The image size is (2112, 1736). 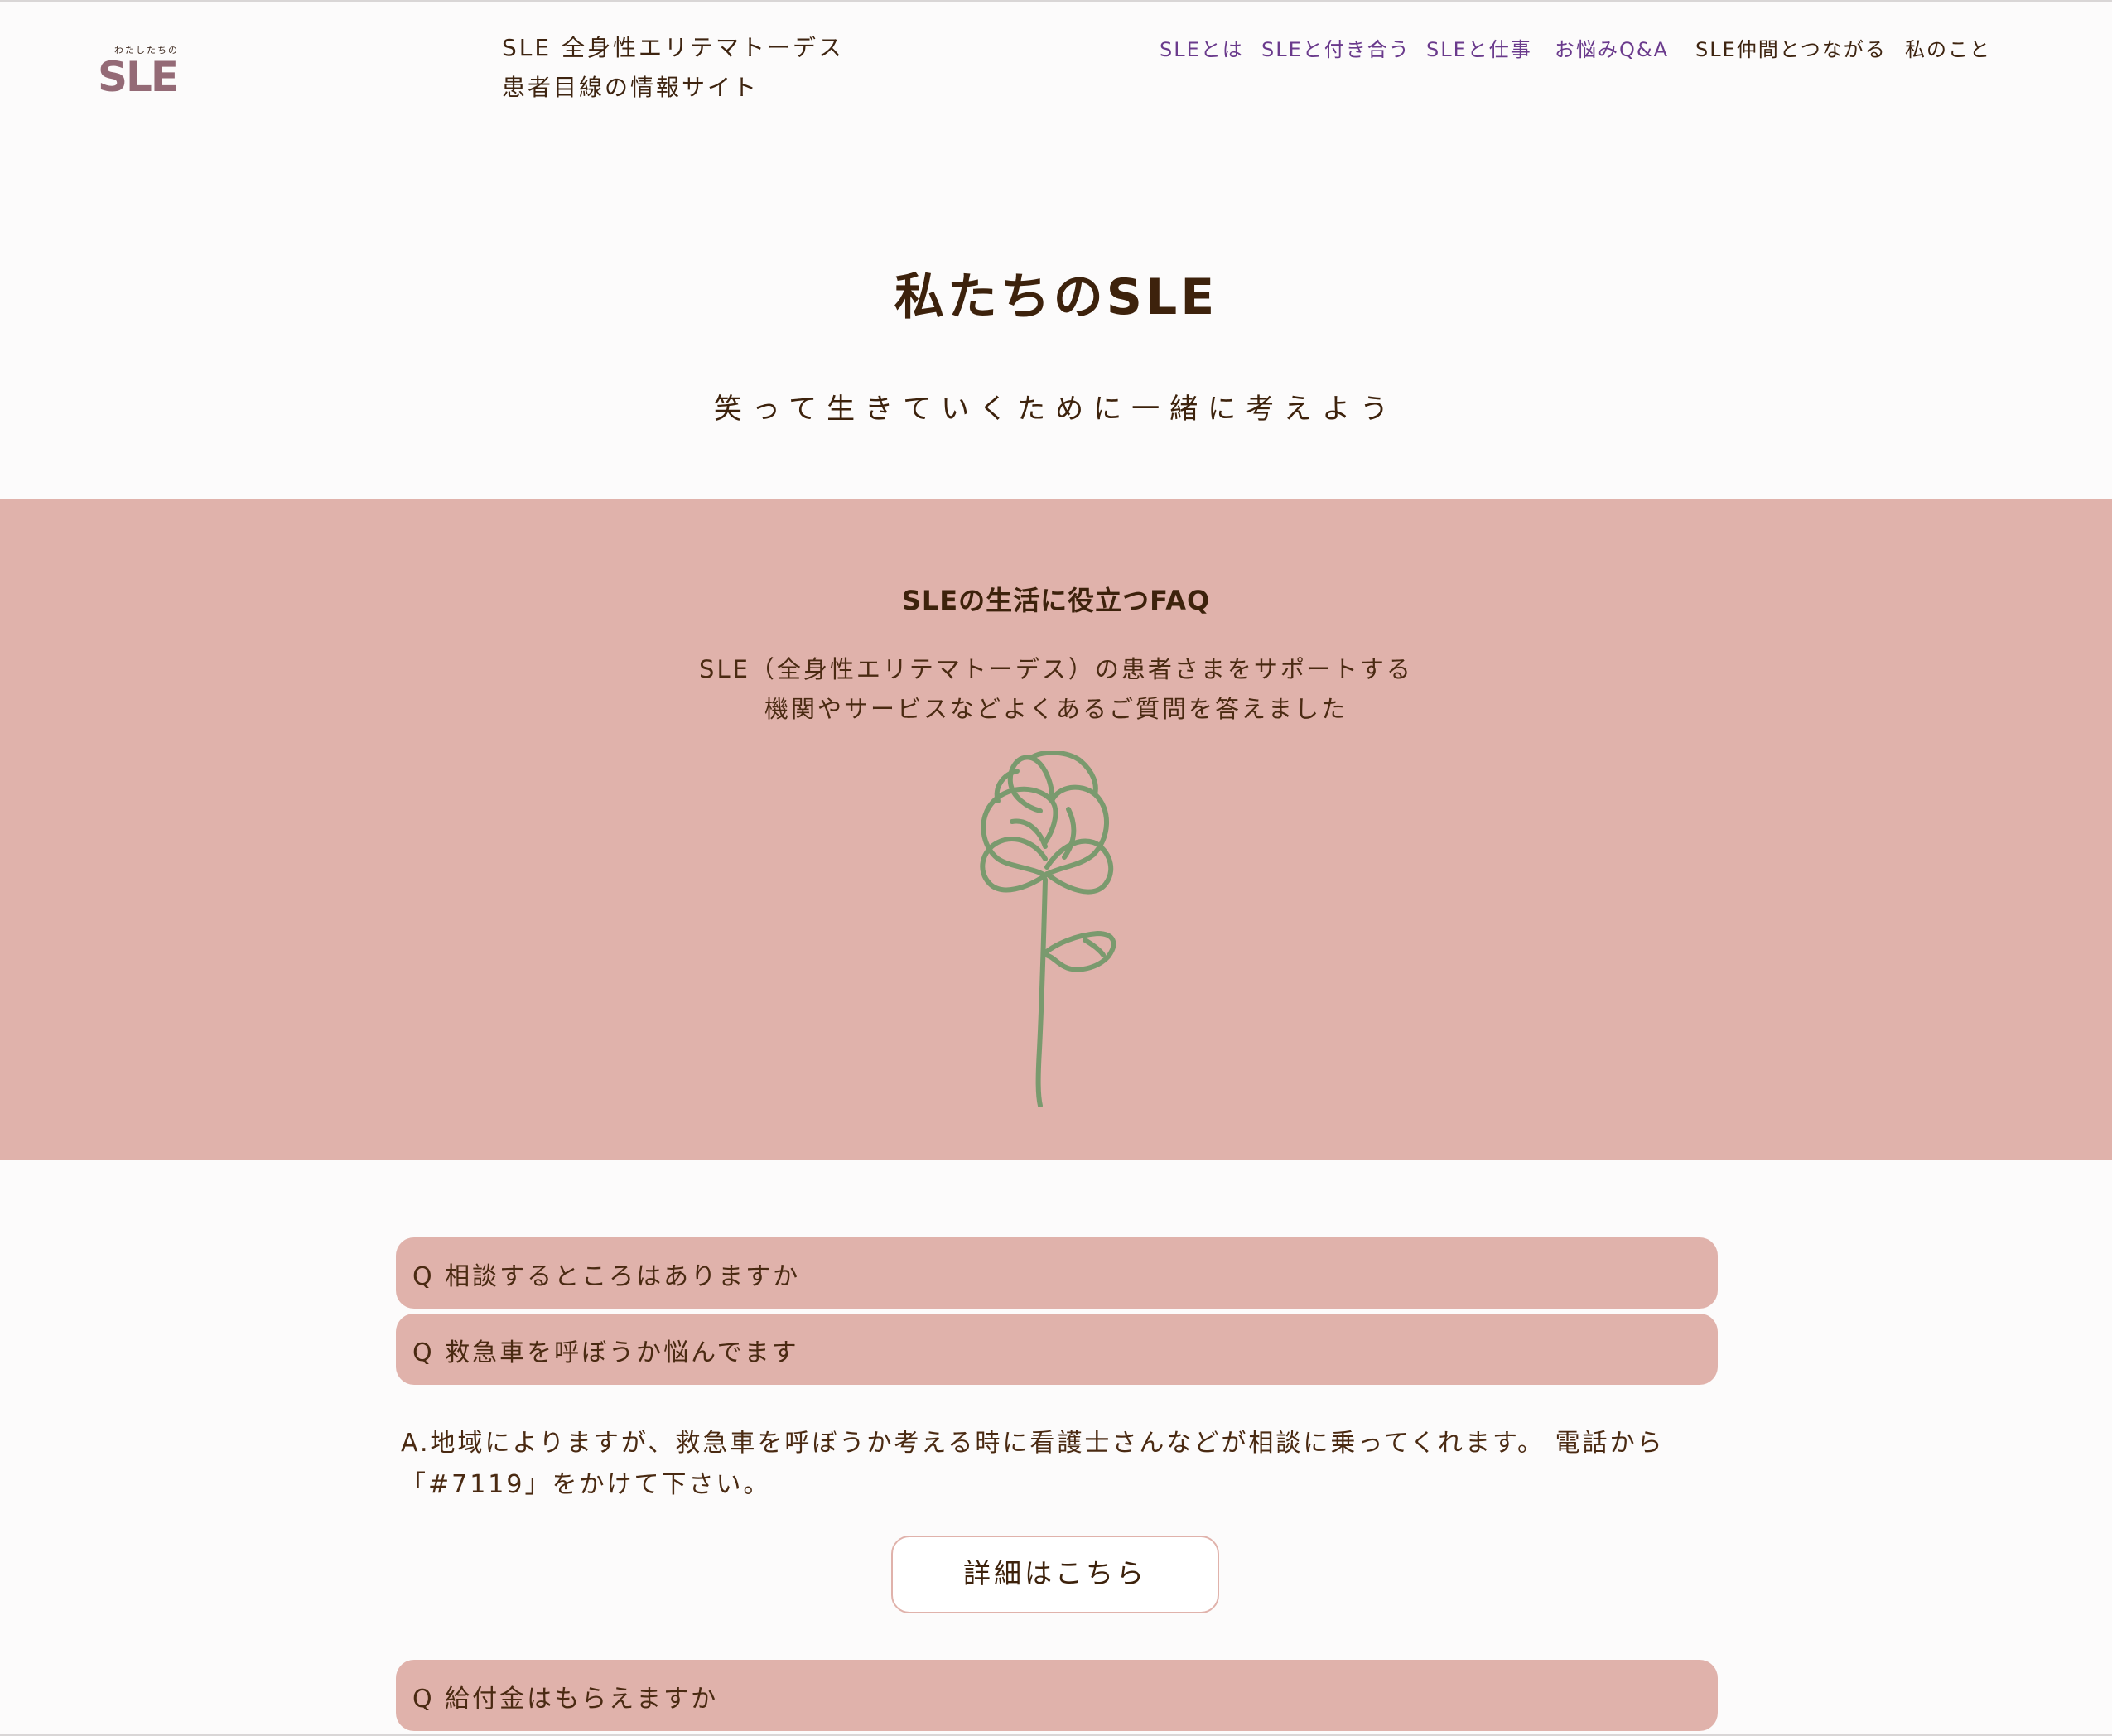 What do you see at coordinates (1948, 47) in the screenshot?
I see `nav-item-about-me: 私のこと` at bounding box center [1948, 47].